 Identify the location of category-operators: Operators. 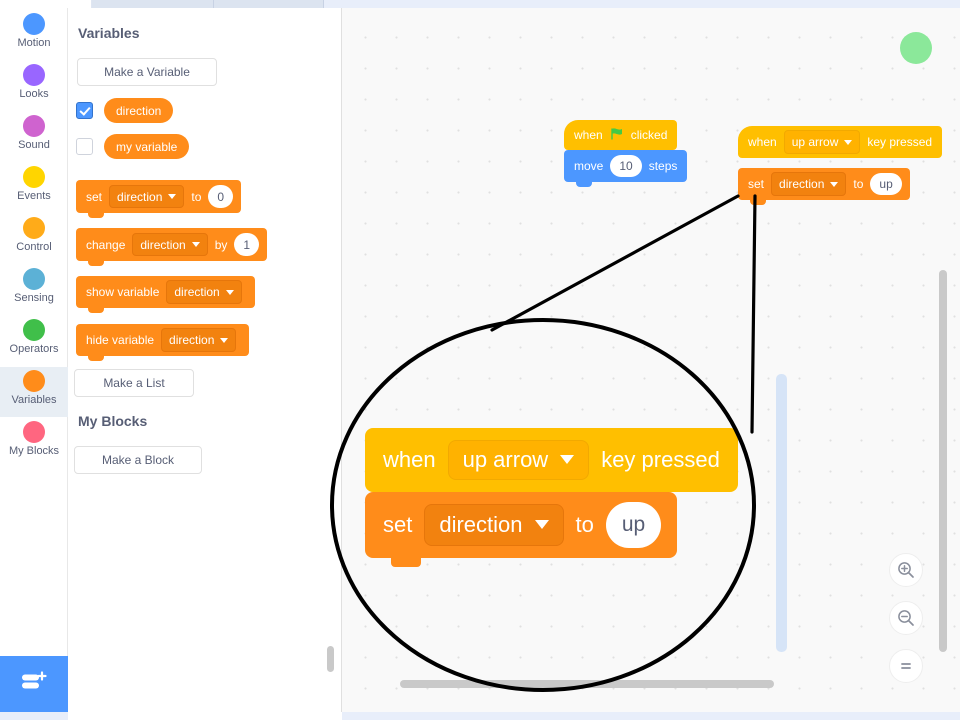
(34, 341).